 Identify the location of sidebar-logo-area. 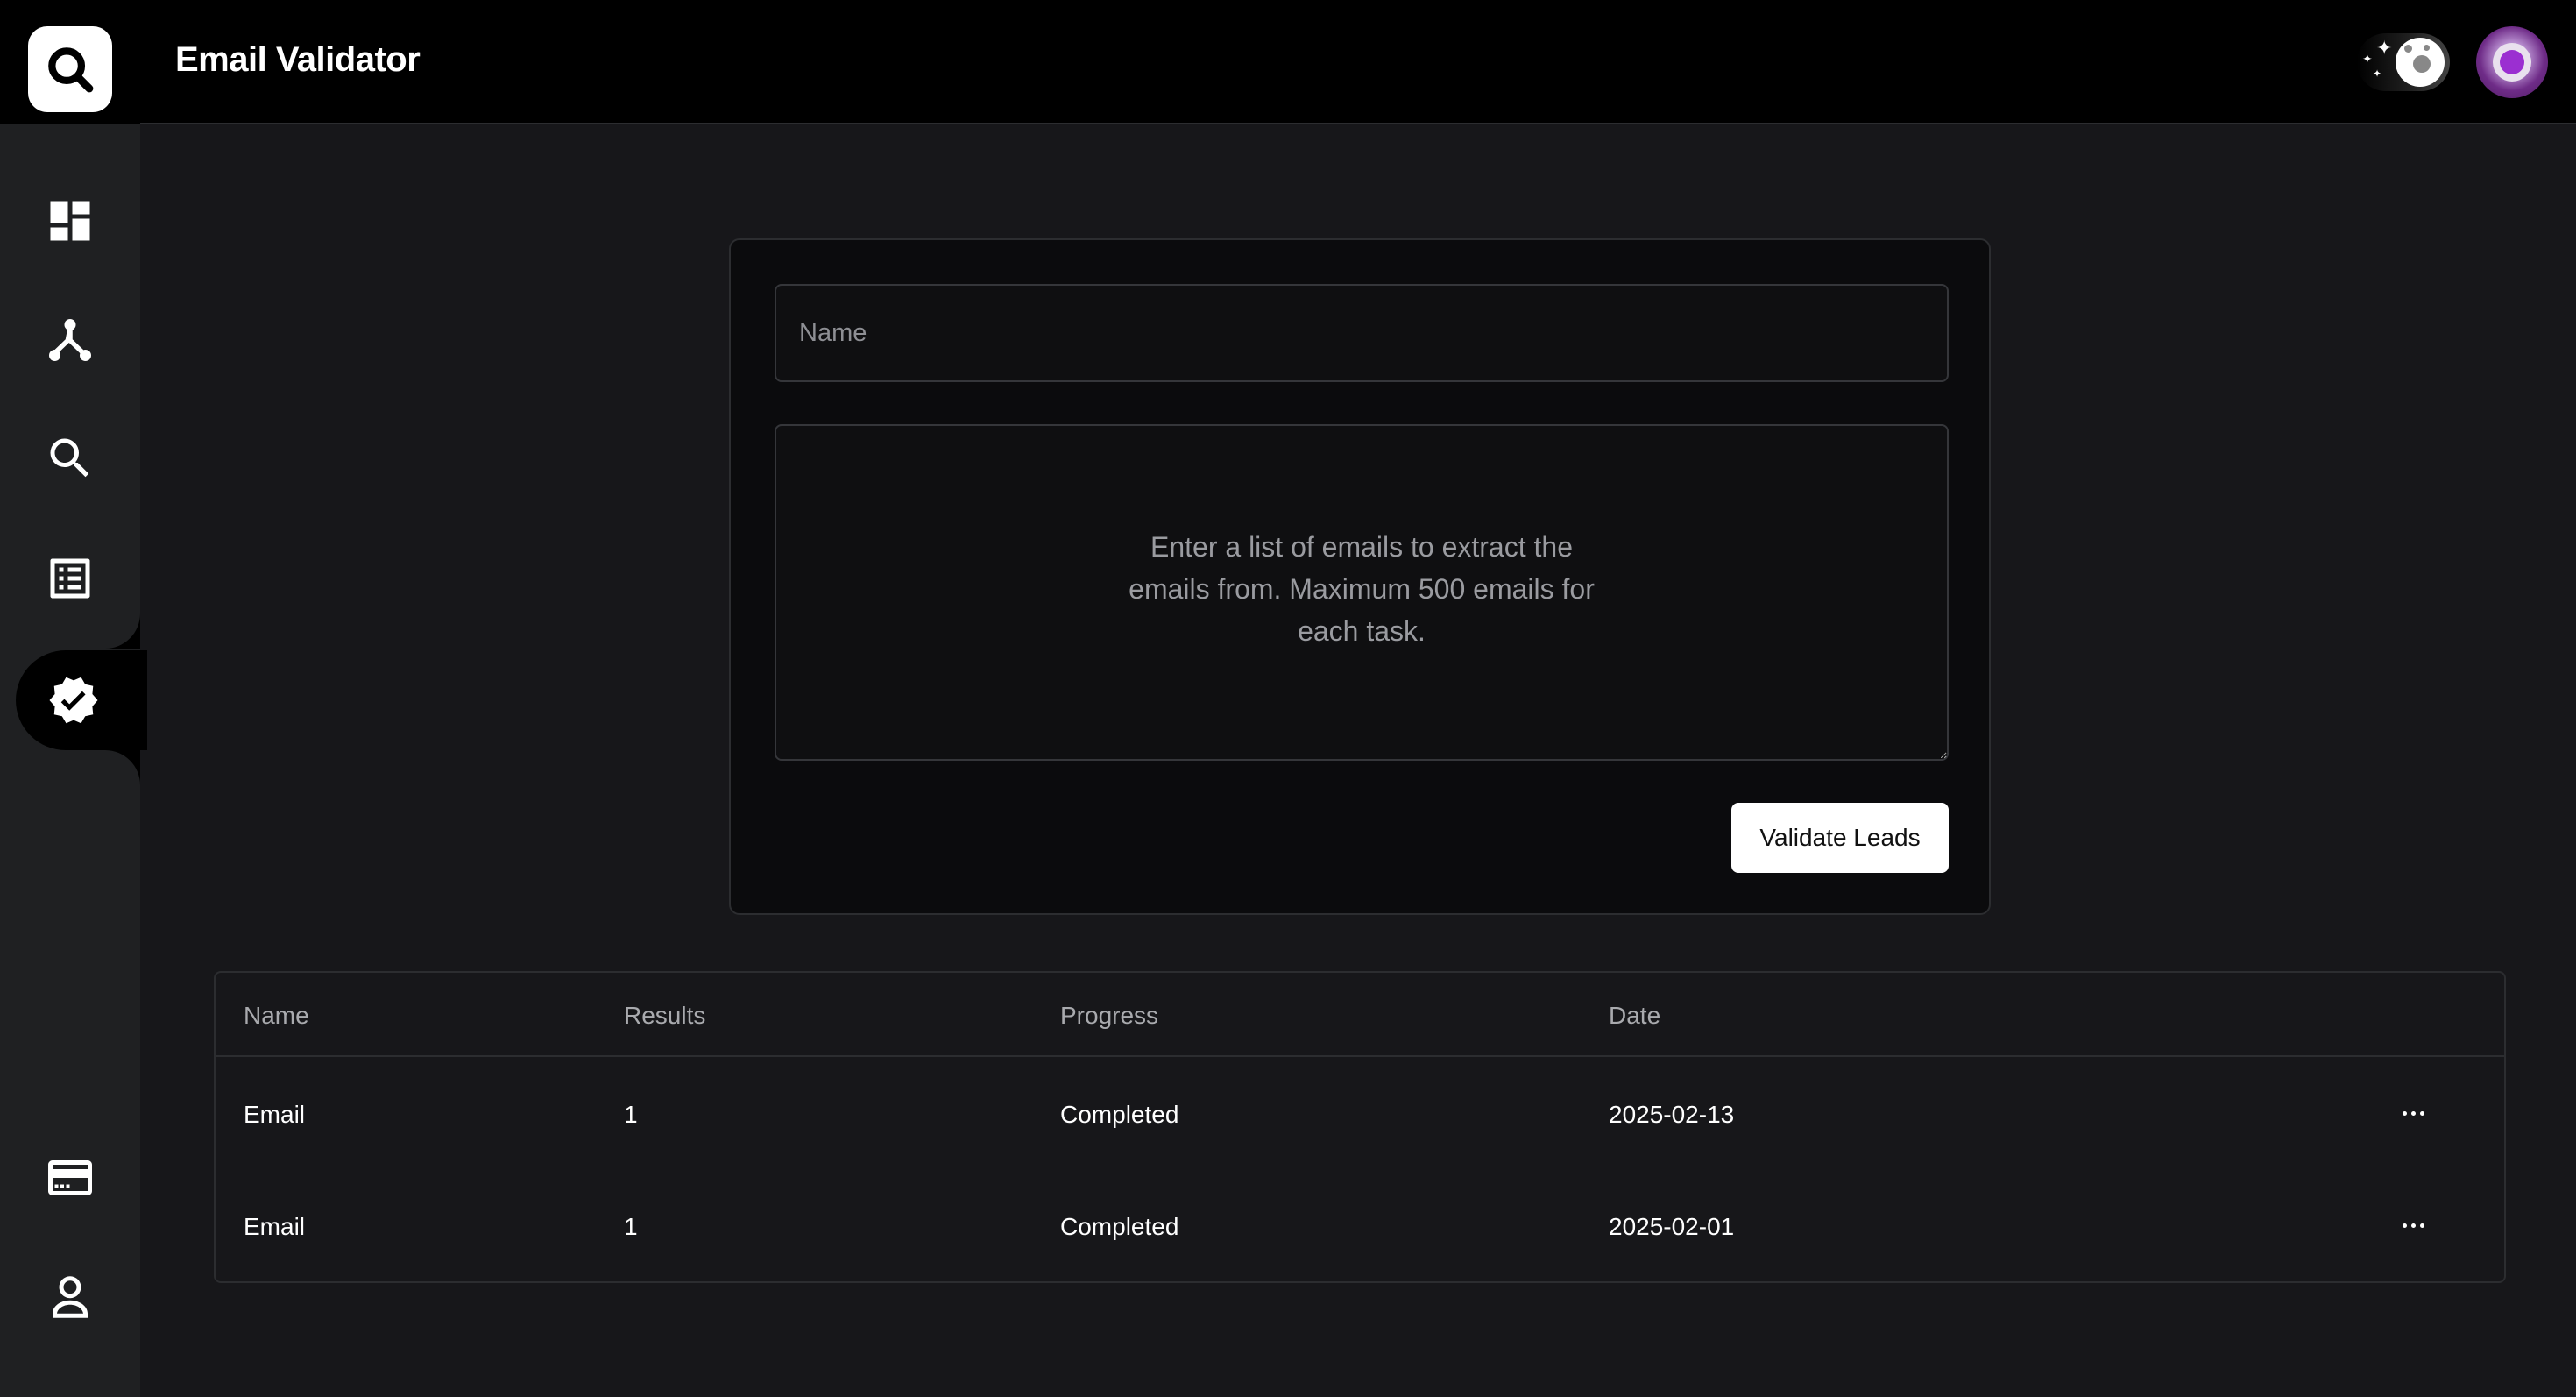
(70, 62).